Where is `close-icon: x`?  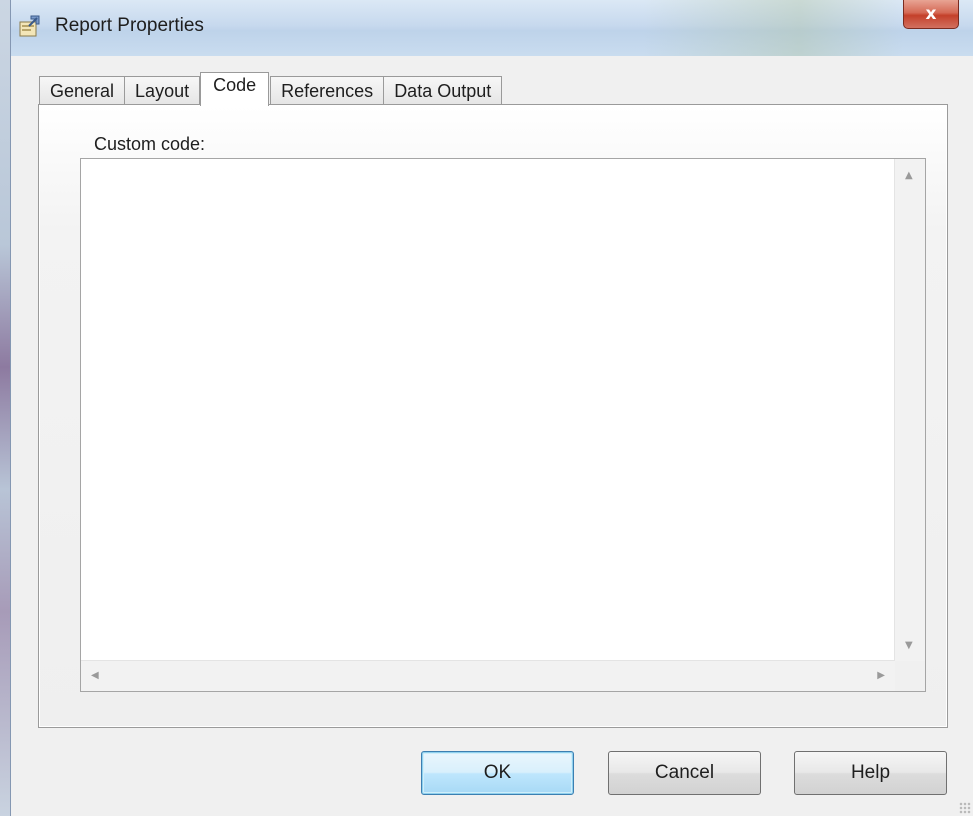 close-icon: x is located at coordinates (931, 14).